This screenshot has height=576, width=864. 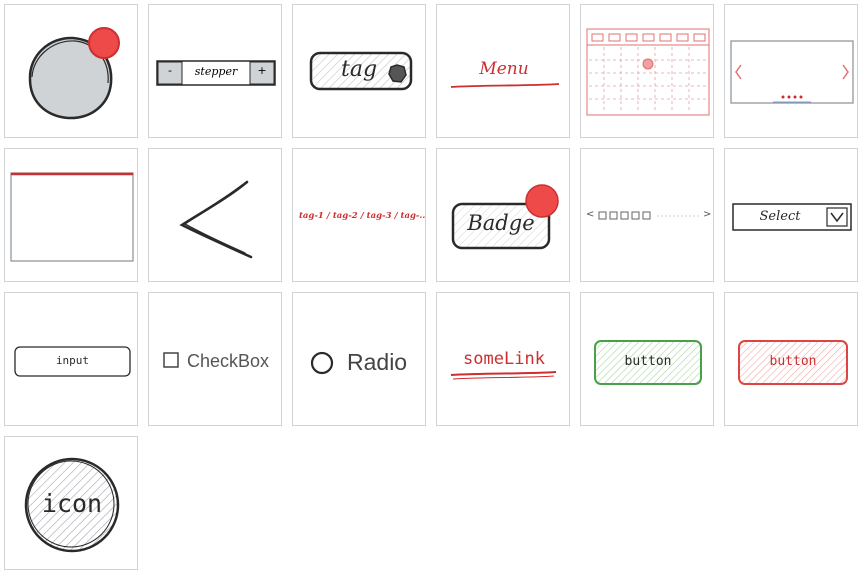 I want to click on input-tile: input, so click(x=71, y=359).